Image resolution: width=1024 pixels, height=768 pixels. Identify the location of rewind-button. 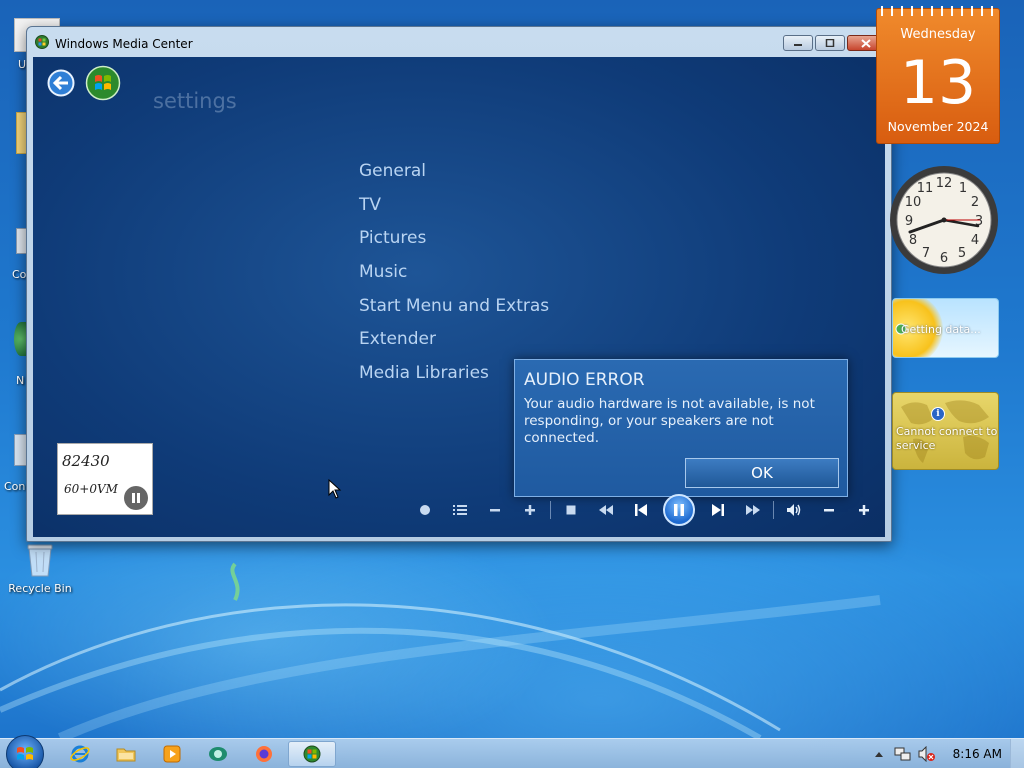
(605, 510).